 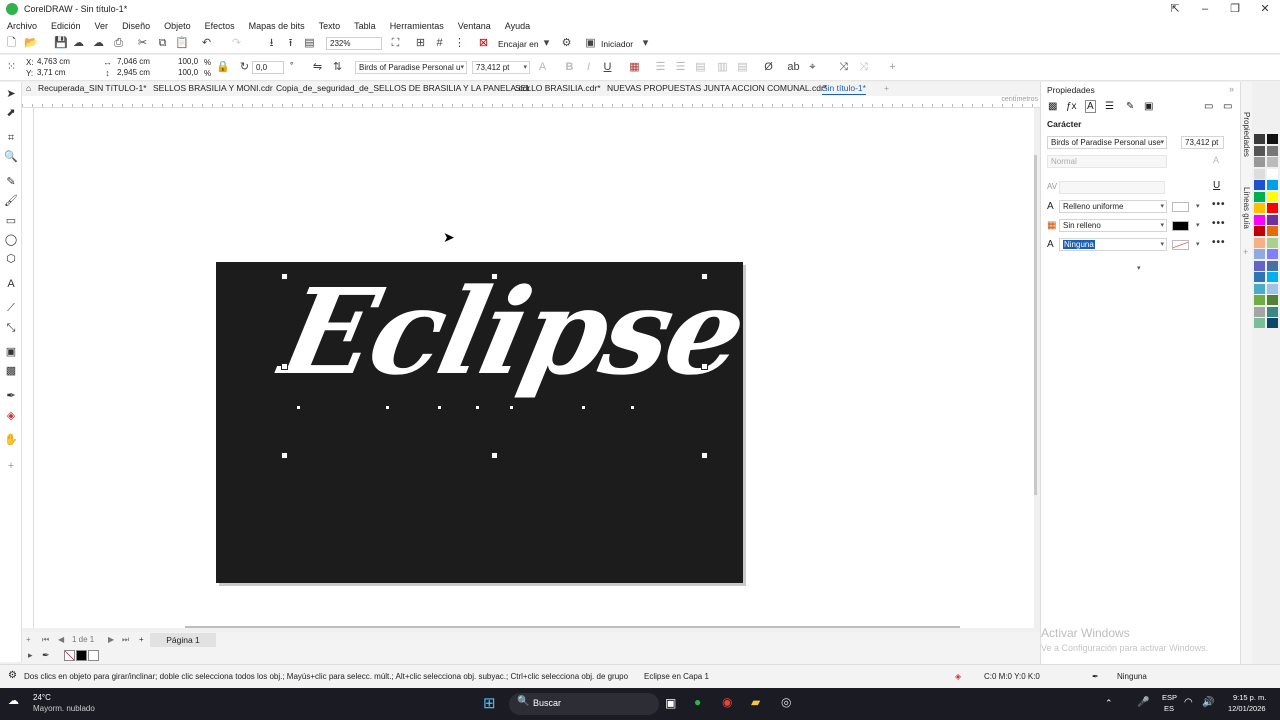 I want to click on convert-to-curves-icon: ⤨, so click(x=843, y=67).